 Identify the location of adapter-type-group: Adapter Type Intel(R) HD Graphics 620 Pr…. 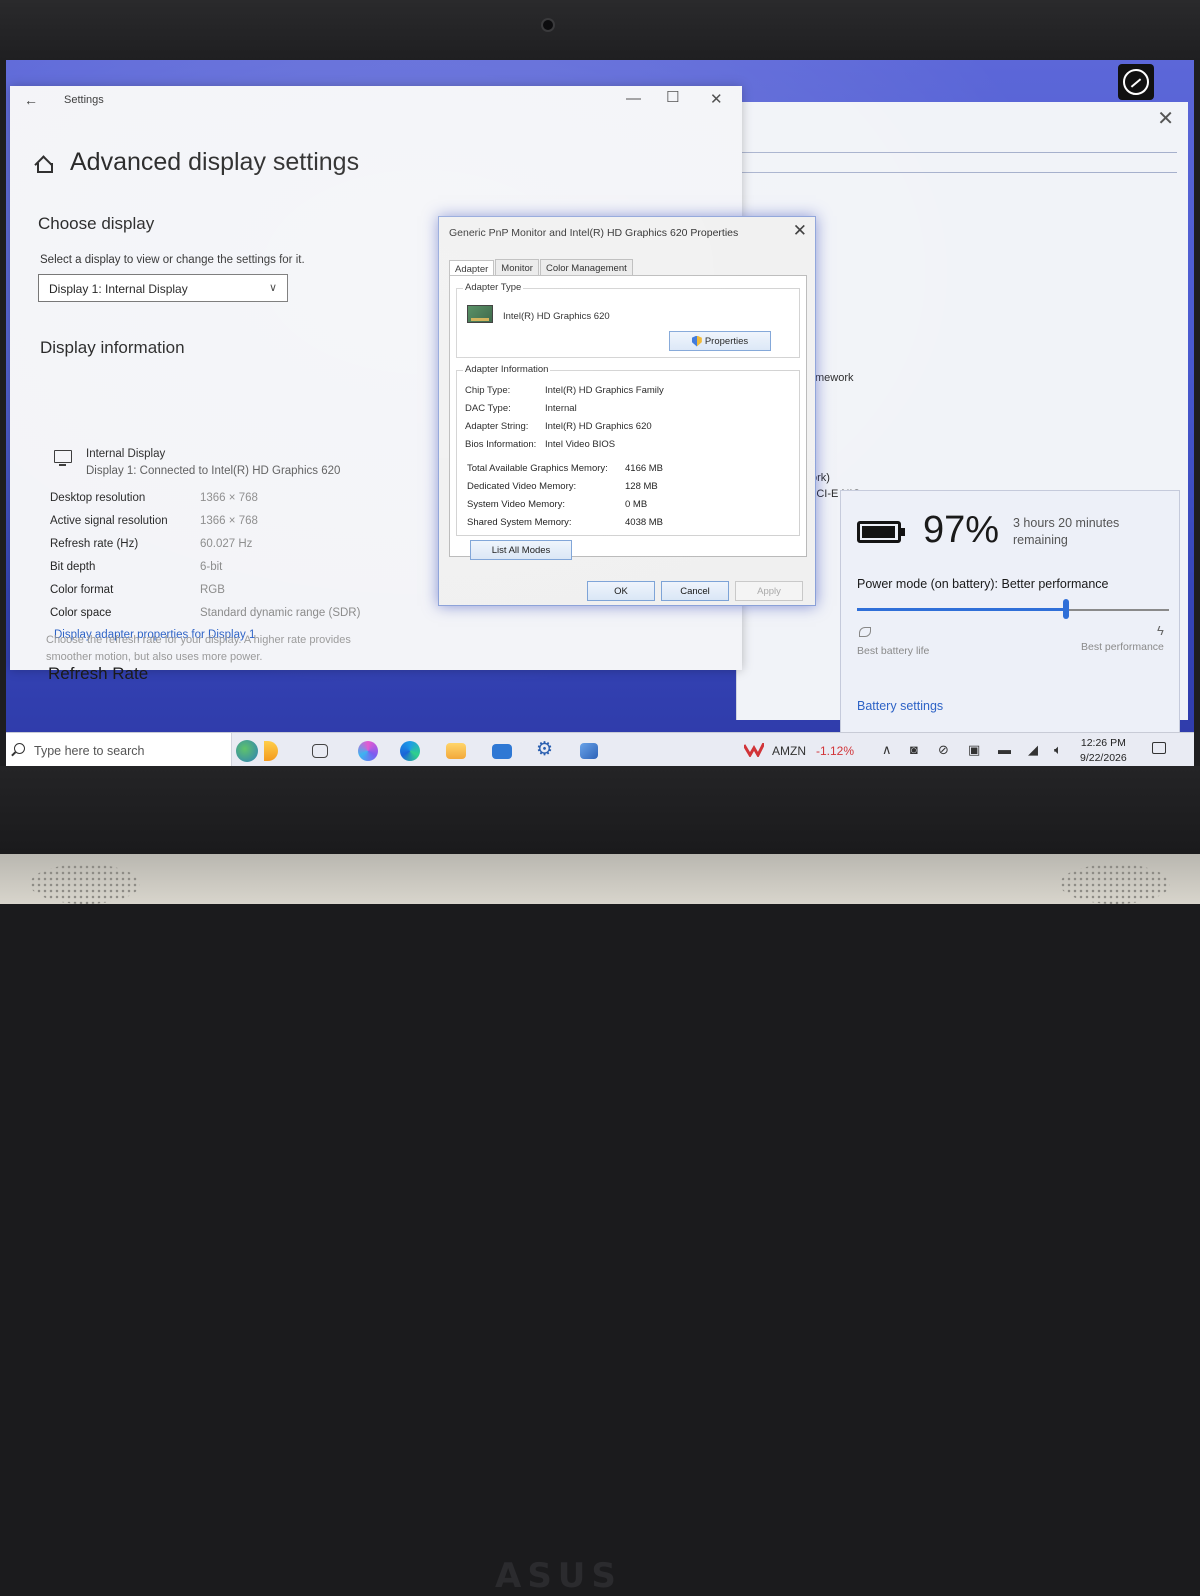
(628, 320).